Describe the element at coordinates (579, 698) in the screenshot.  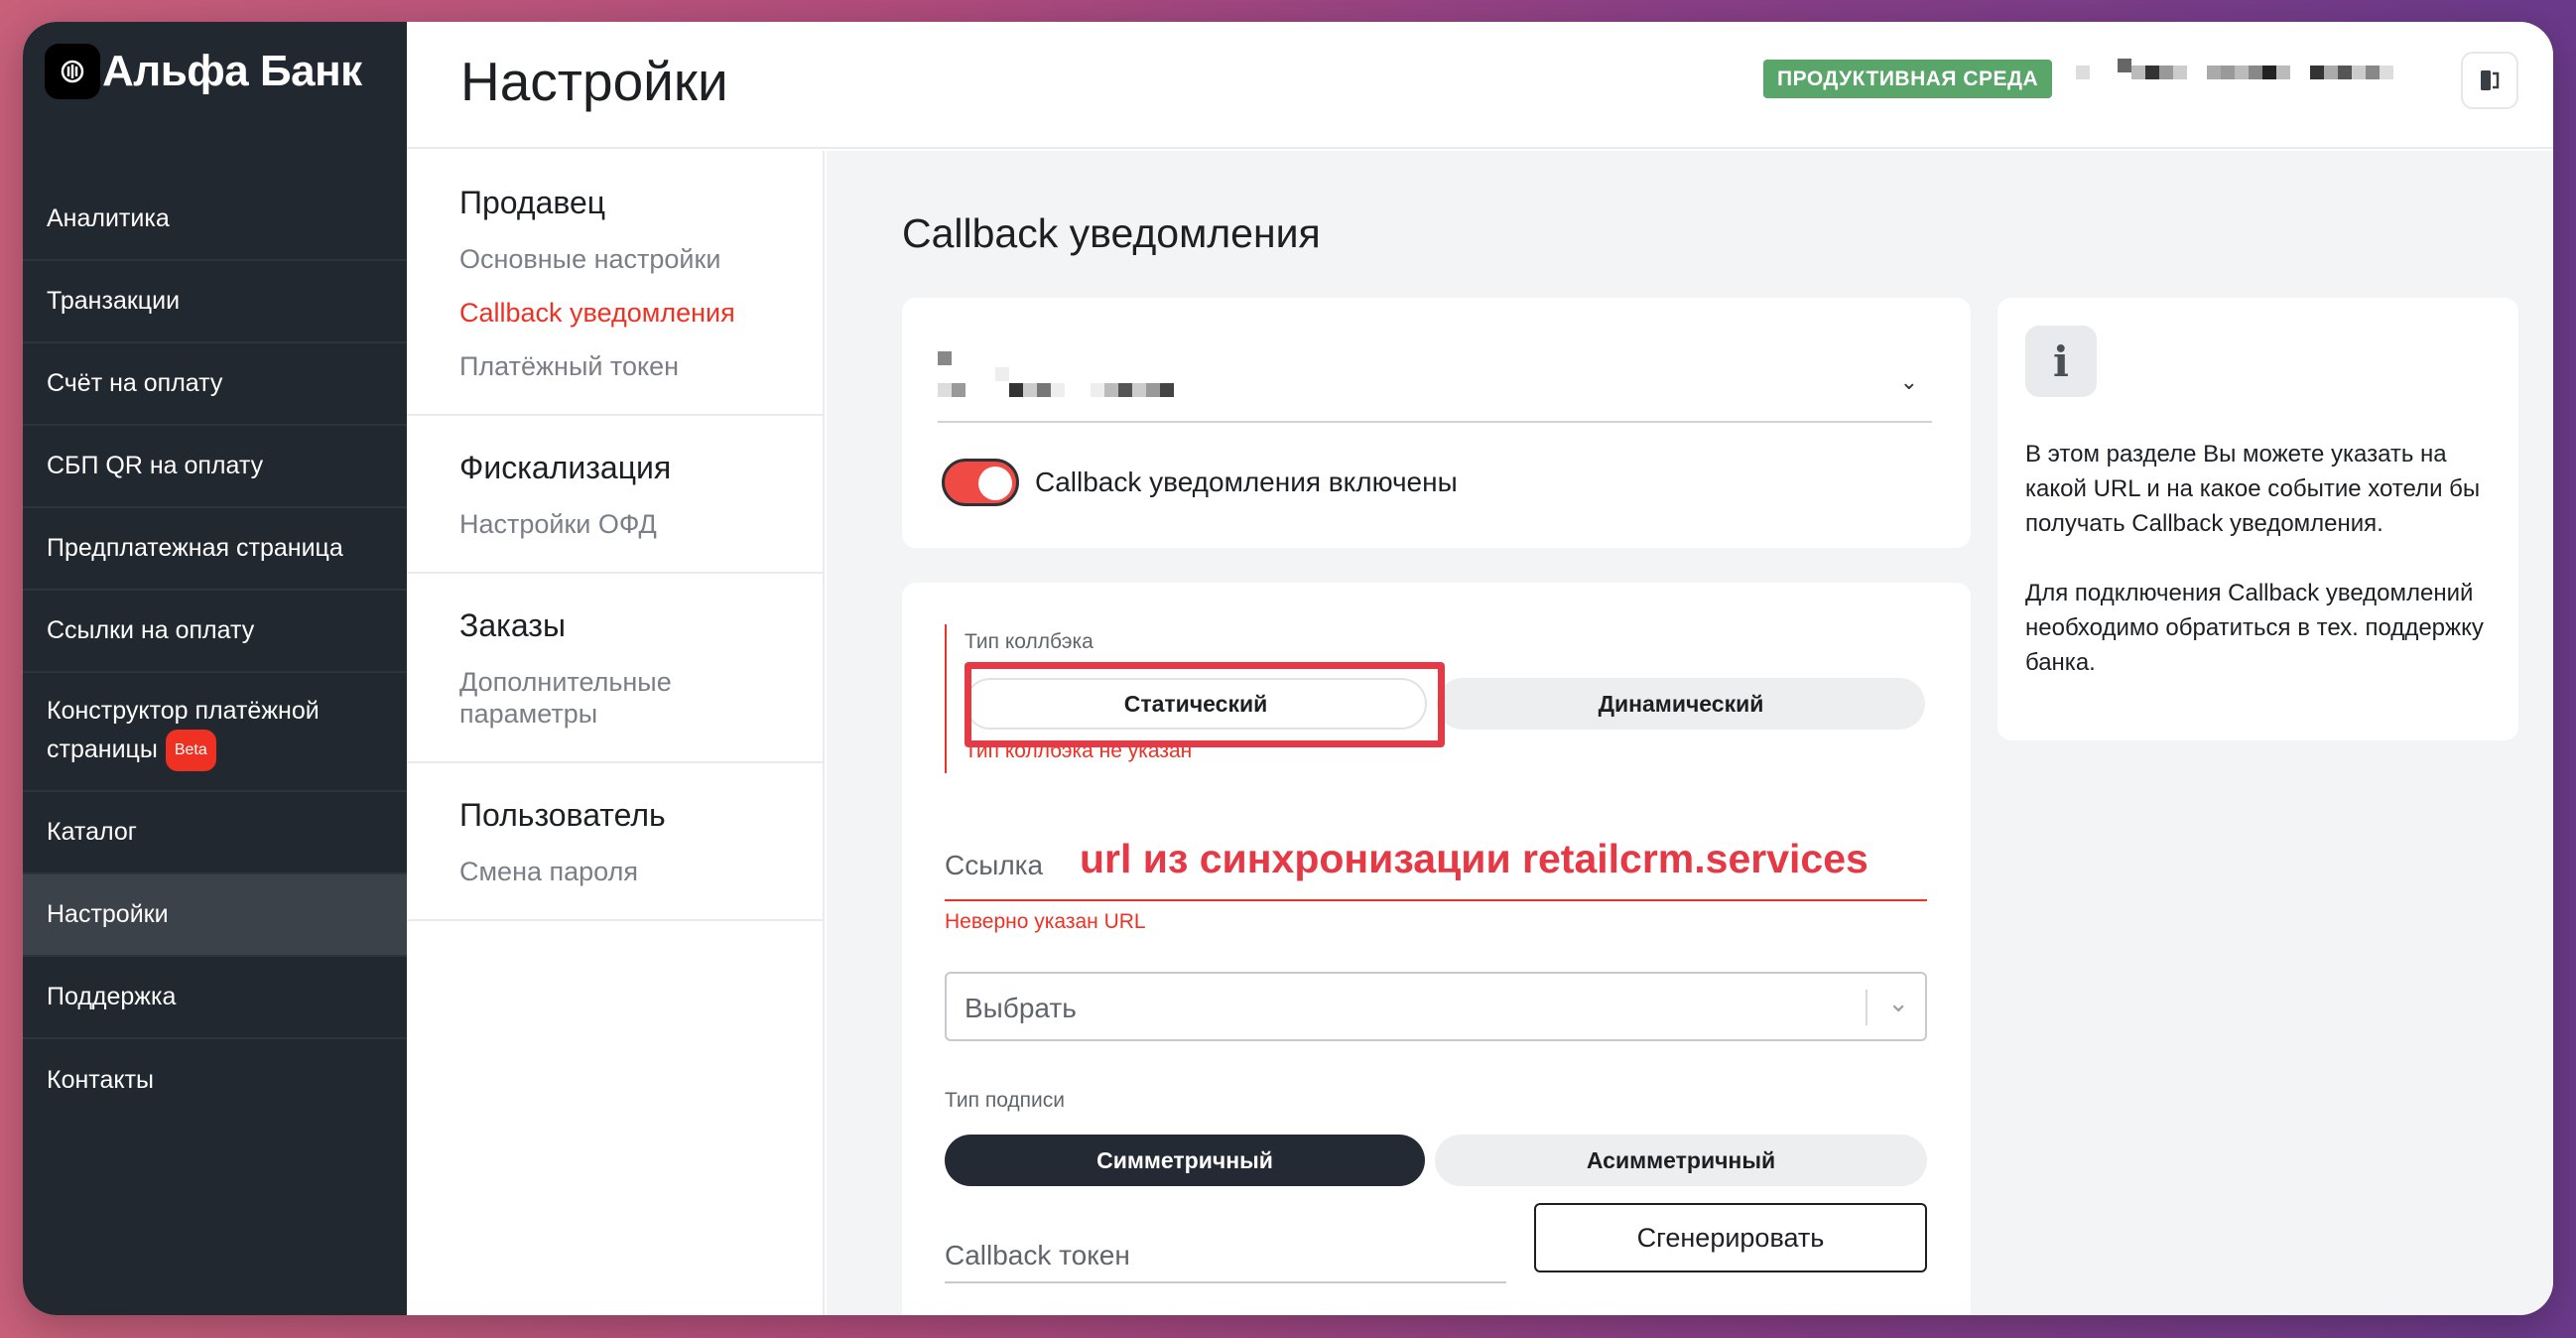
I see `subnav-link-extra-params: Дополнительные параметры` at that location.